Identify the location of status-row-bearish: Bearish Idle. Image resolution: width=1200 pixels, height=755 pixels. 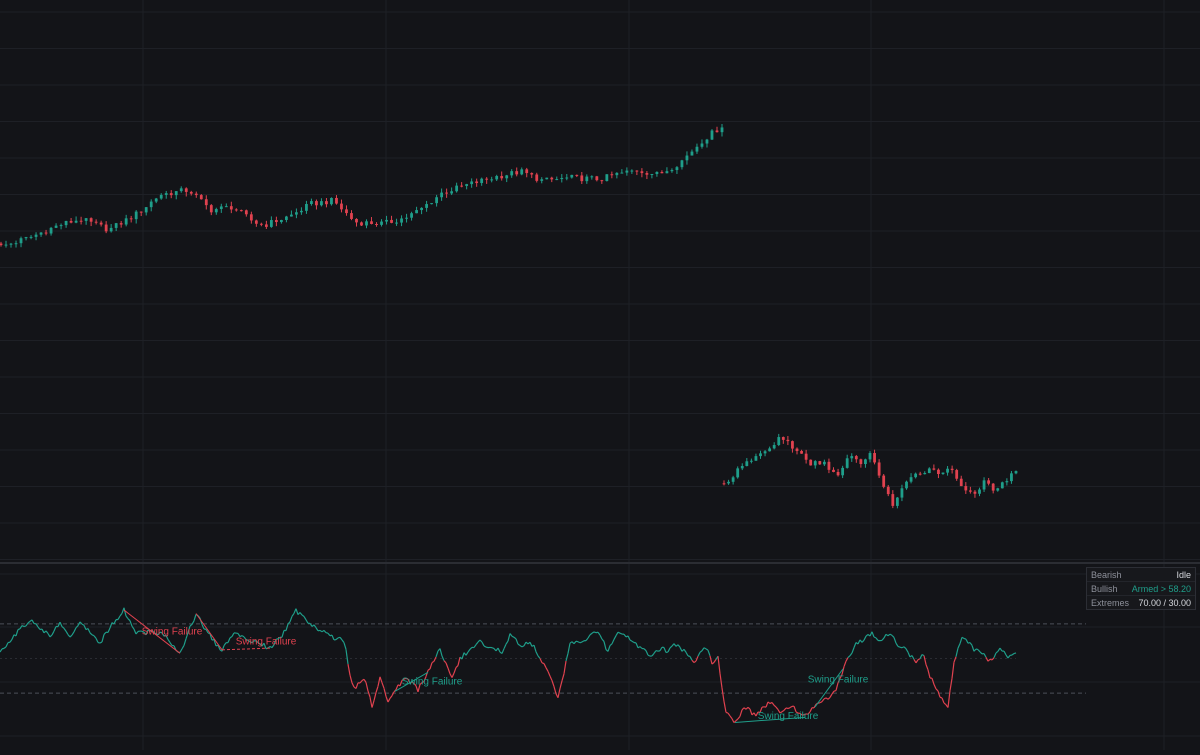
(1141, 575).